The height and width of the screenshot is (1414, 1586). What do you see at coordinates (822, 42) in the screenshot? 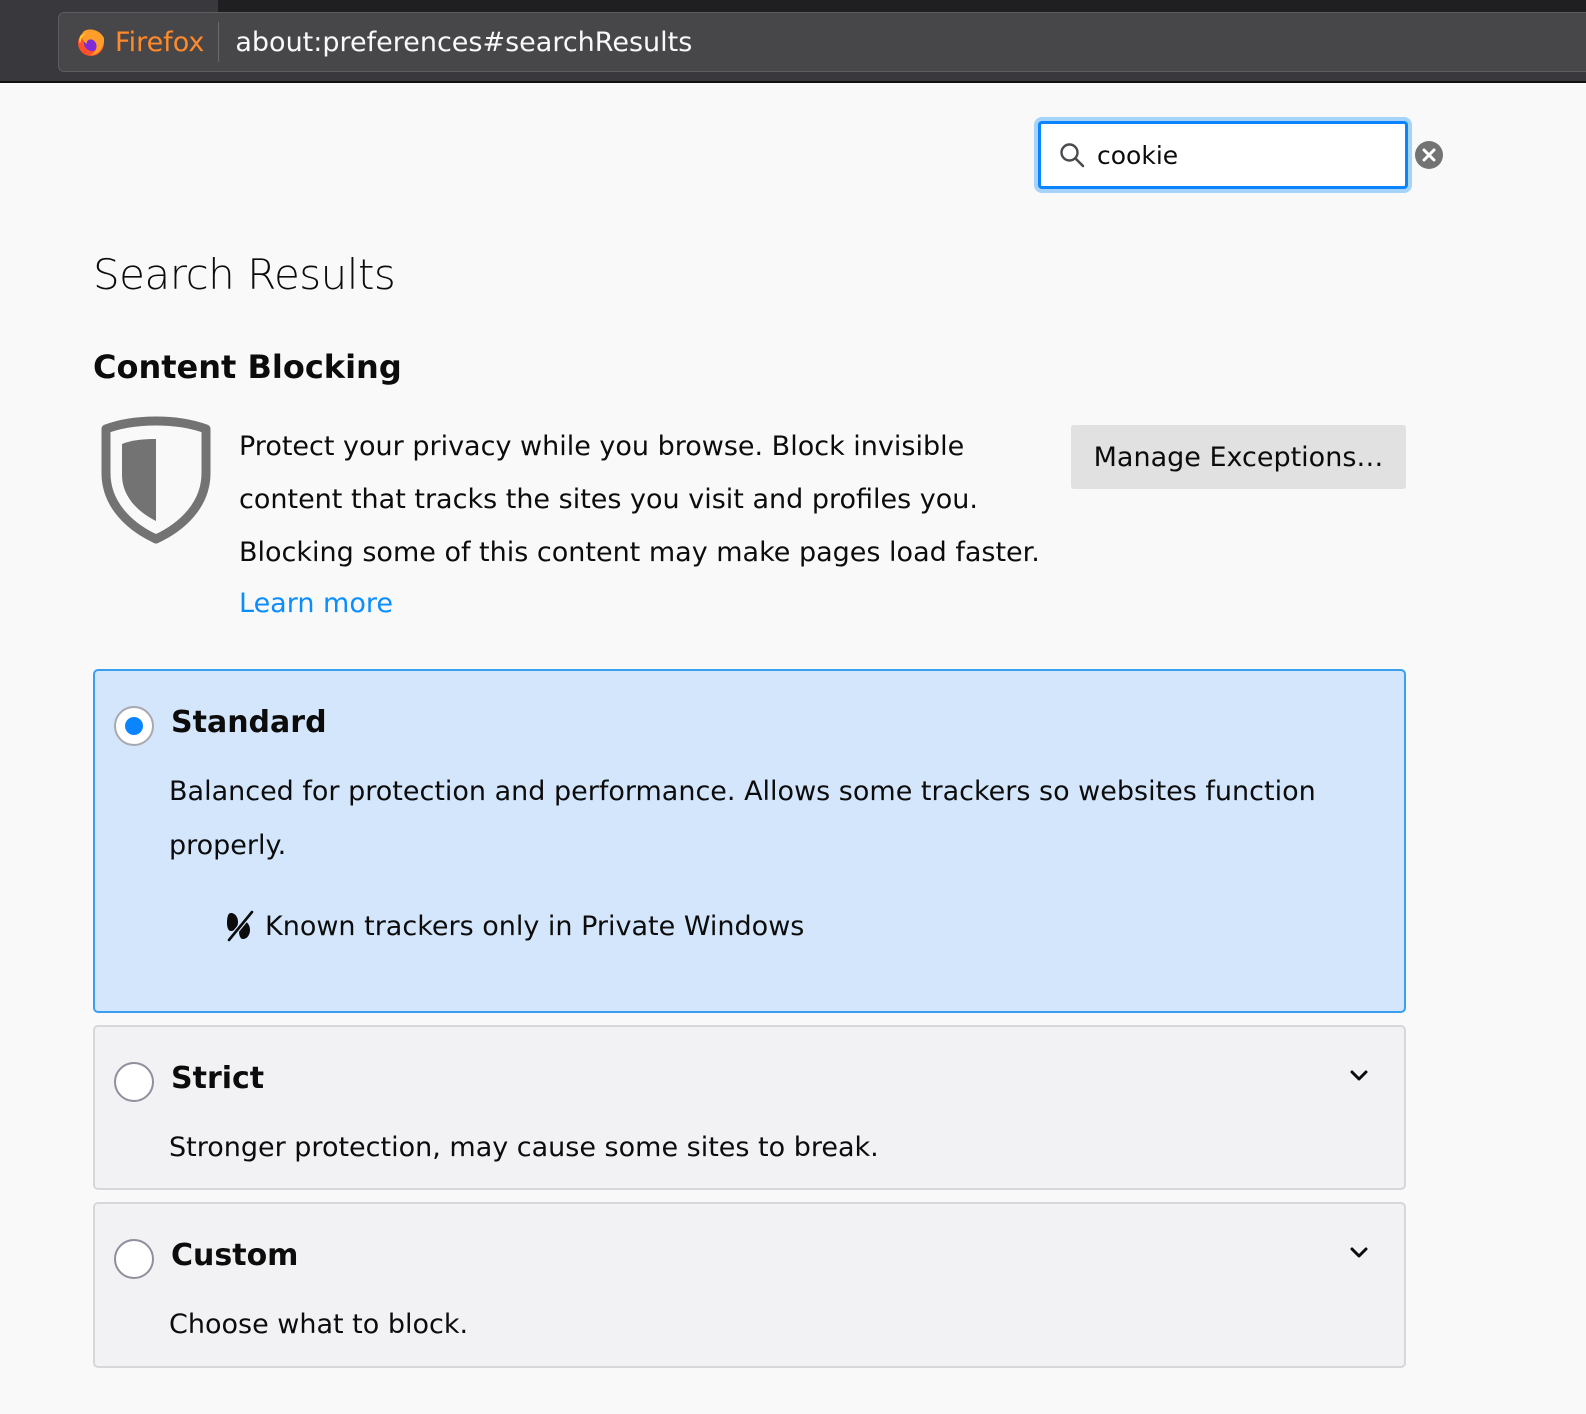
I see `url-bar: Firefox about:preferences#searchResults` at bounding box center [822, 42].